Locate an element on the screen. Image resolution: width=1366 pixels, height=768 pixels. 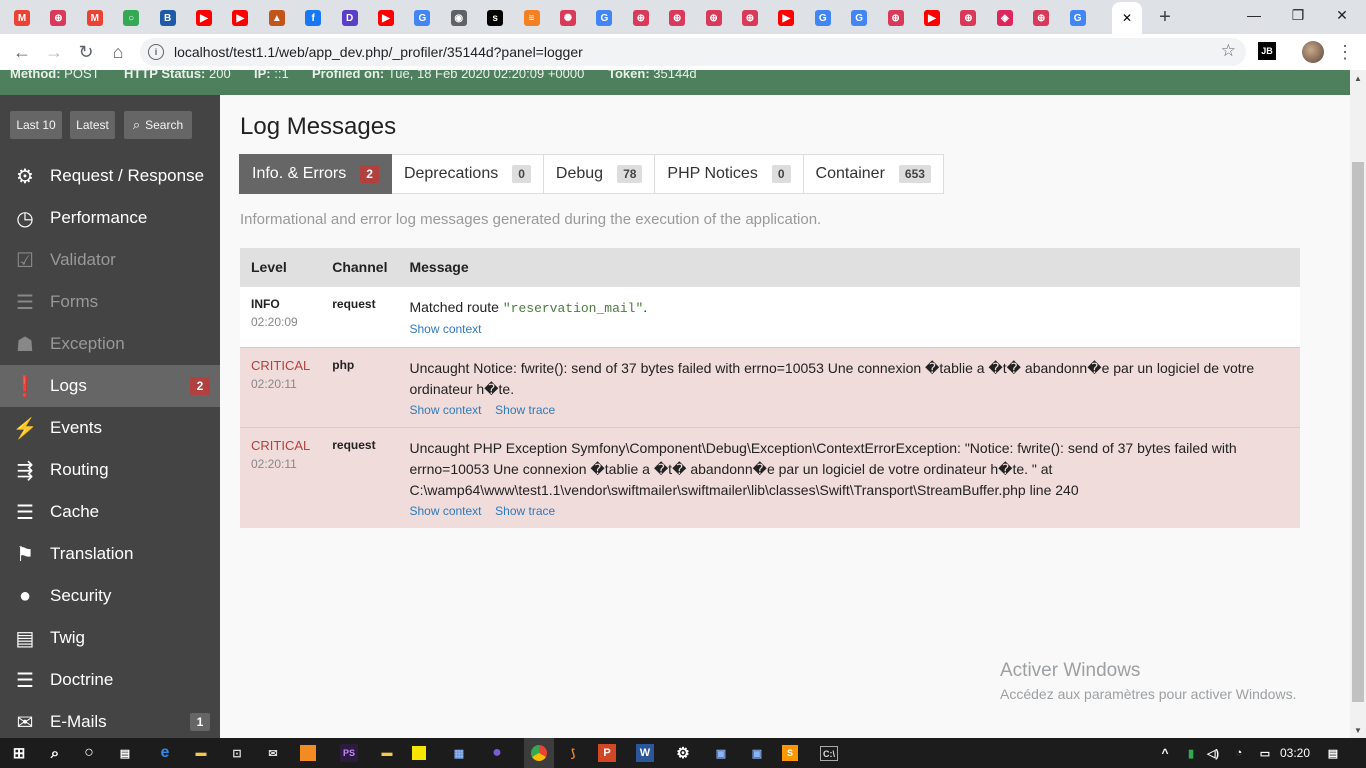
sidebar-item-logs: ❗ Logs 2 is located at coordinates (110, 386).